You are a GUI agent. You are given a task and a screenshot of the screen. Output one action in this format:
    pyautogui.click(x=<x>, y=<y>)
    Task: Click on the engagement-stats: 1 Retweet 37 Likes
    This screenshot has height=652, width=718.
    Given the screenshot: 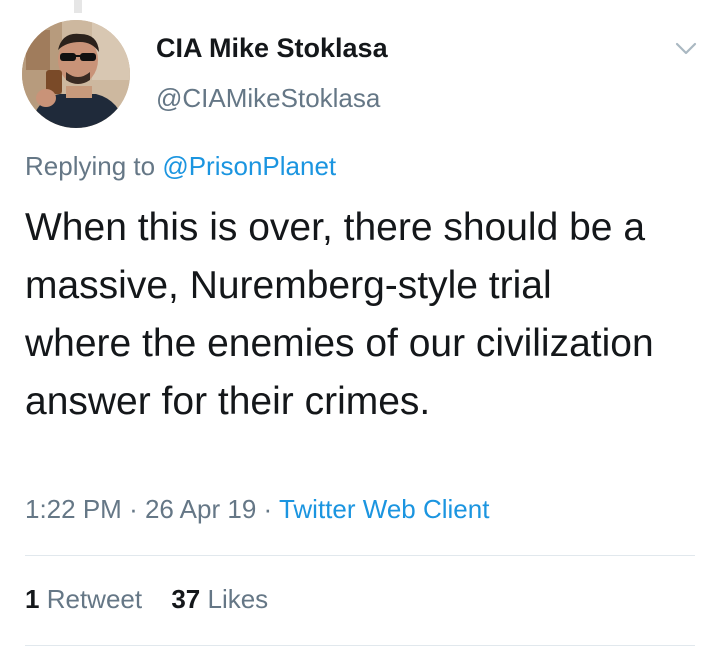 What is the action you would take?
    pyautogui.click(x=146, y=599)
    